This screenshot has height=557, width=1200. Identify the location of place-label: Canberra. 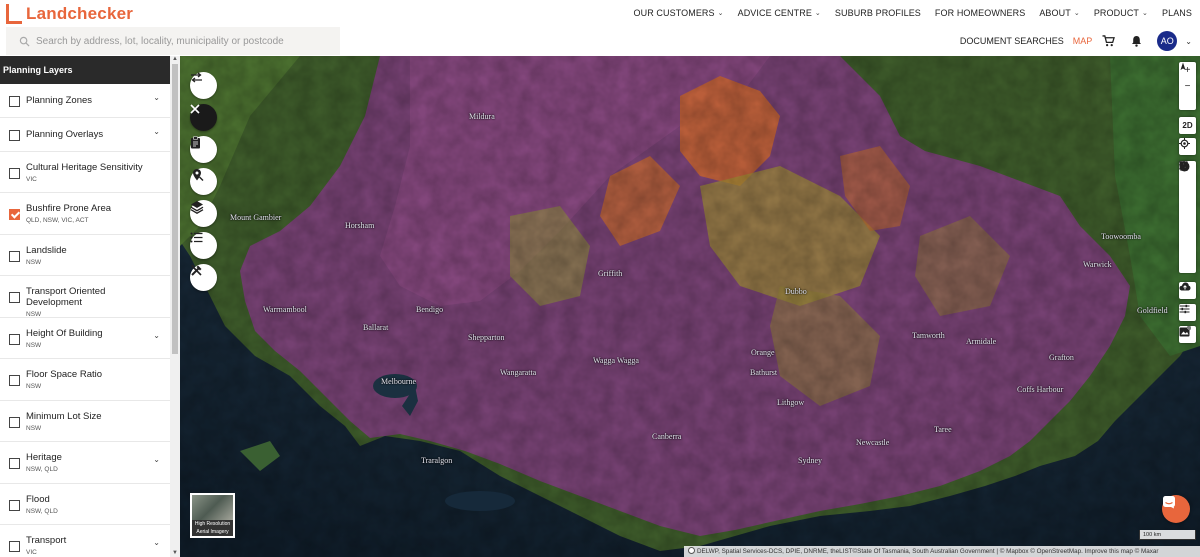
(667, 436).